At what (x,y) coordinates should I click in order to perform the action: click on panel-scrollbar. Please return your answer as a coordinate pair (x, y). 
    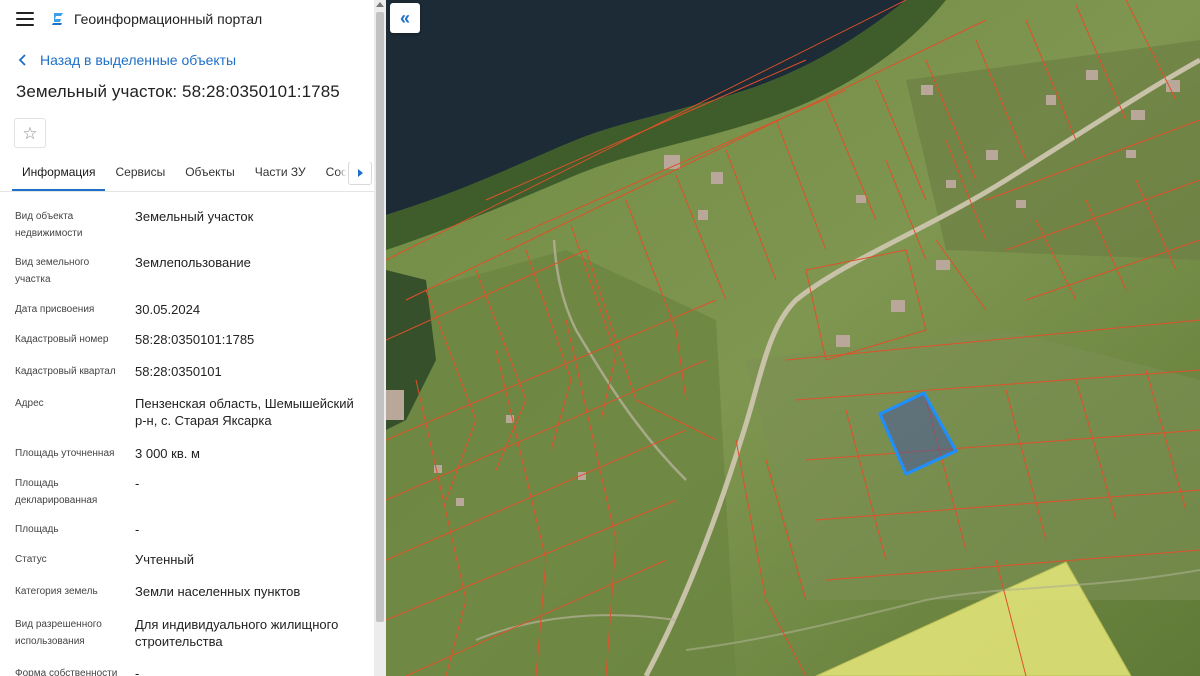
    Looking at the image, I should click on (380, 338).